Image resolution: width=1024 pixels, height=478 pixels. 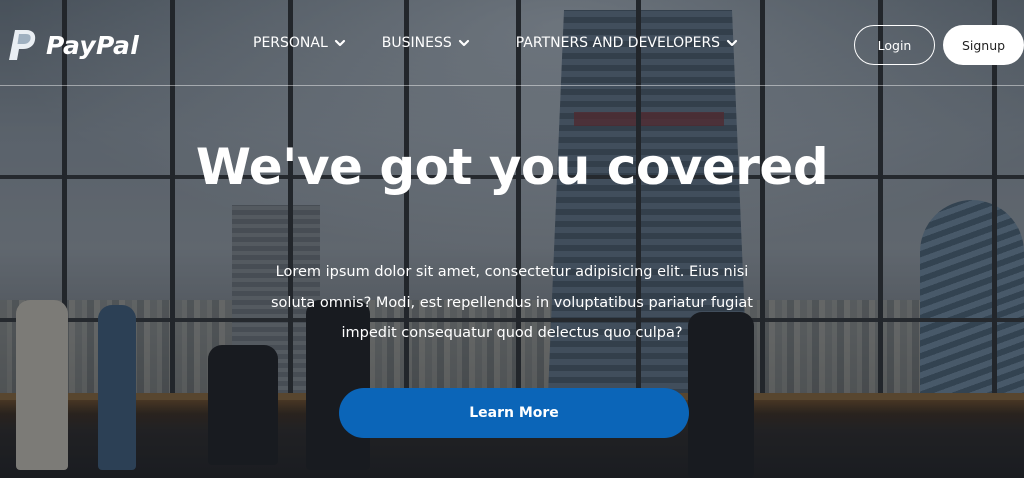 I want to click on brand-logo: PayPal, so click(x=72, y=45).